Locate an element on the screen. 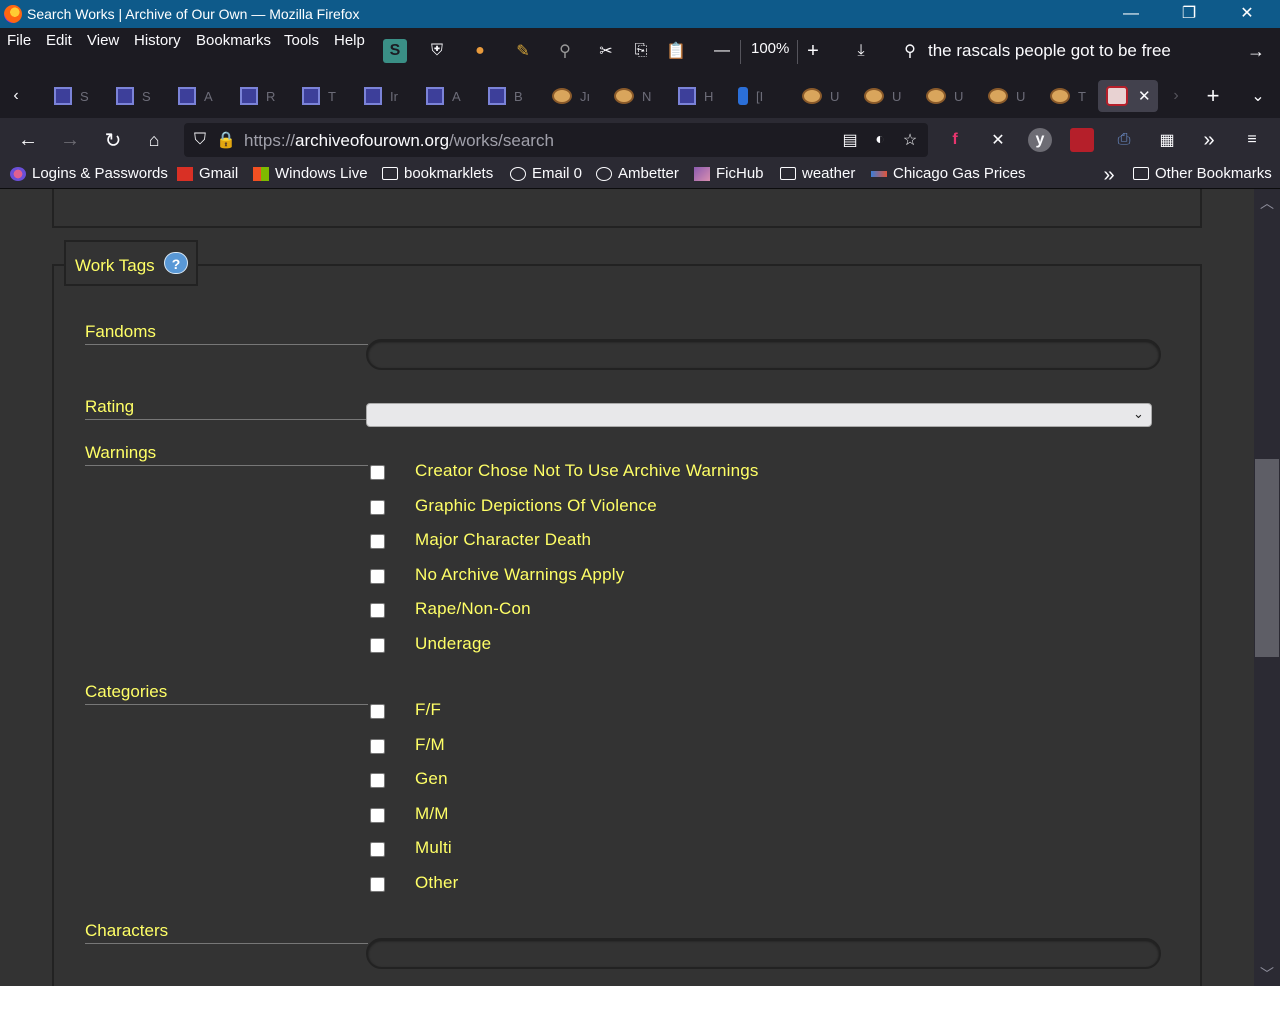 This screenshot has height=1024, width=1280. new-tab-icon: + is located at coordinates (1213, 95).